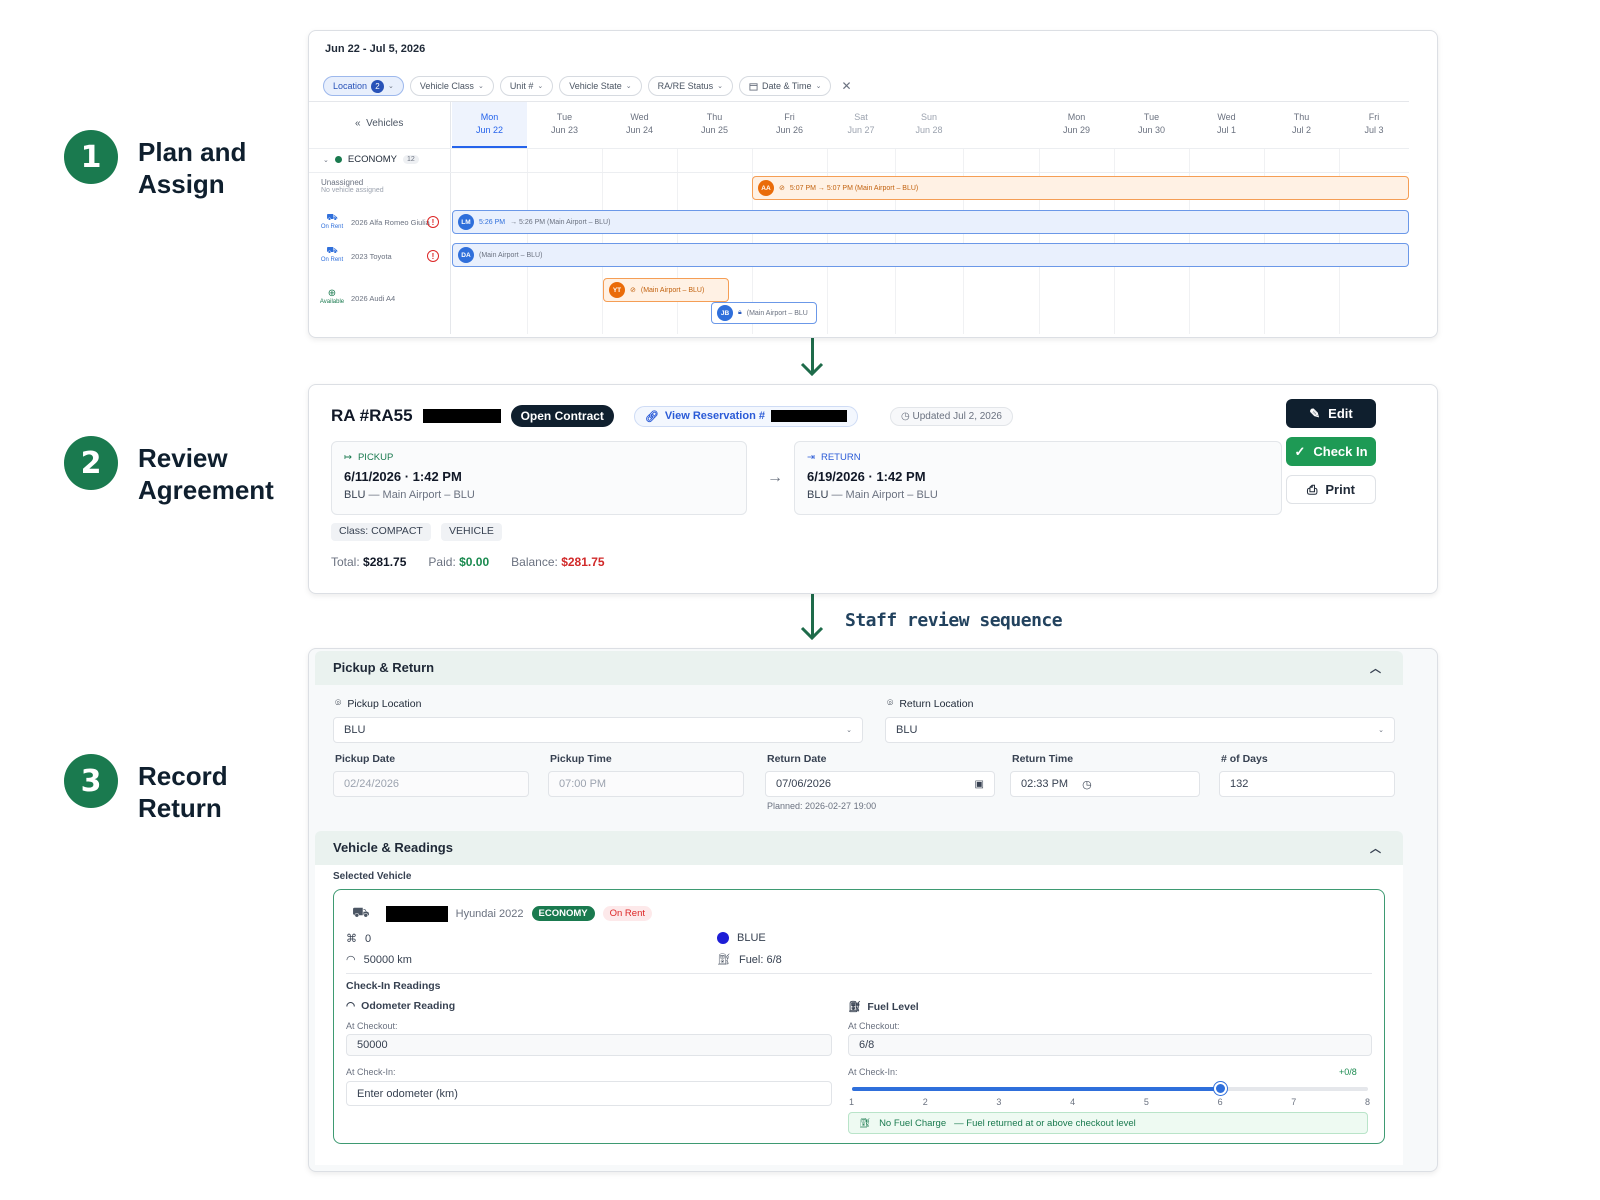  What do you see at coordinates (859, 668) in the screenshot?
I see `section-pickup-return: Pickup & Return ︿` at bounding box center [859, 668].